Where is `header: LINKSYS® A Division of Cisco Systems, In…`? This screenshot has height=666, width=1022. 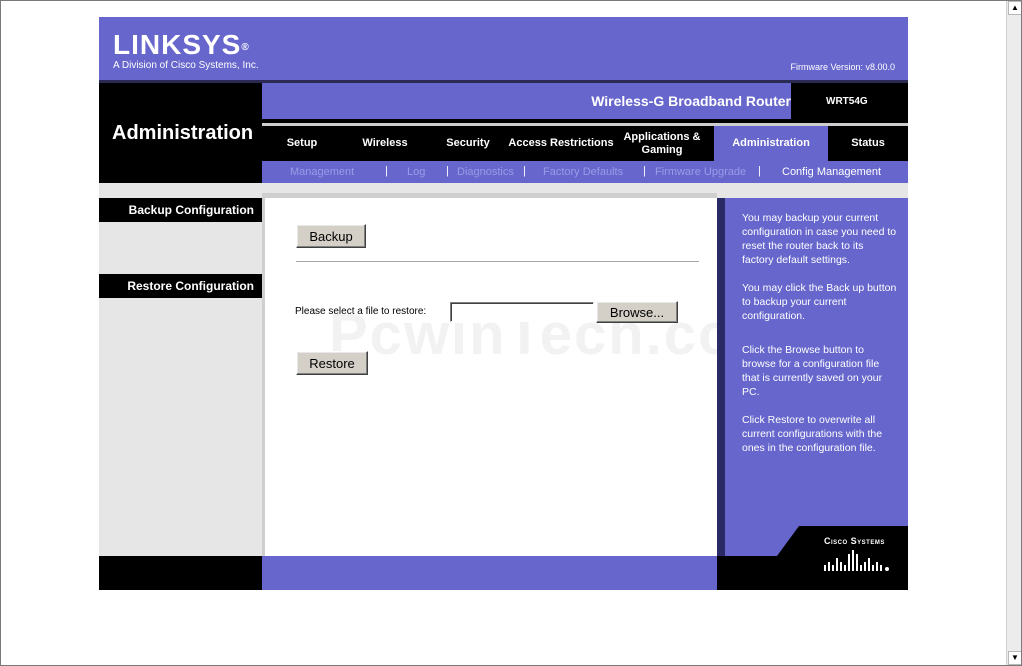
header: LINKSYS® A Division of Cisco Systems, In… is located at coordinates (503, 48).